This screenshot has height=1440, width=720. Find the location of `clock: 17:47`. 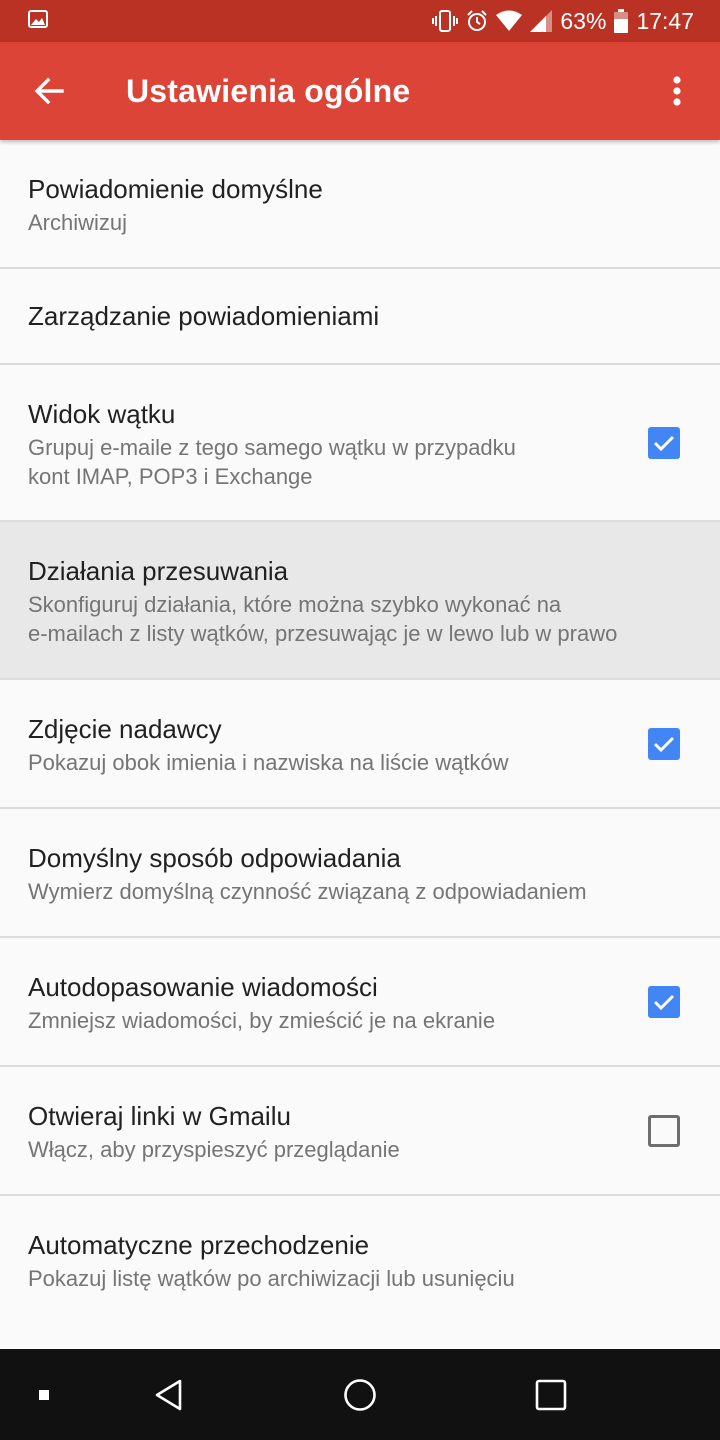

clock: 17:47 is located at coordinates (665, 20).